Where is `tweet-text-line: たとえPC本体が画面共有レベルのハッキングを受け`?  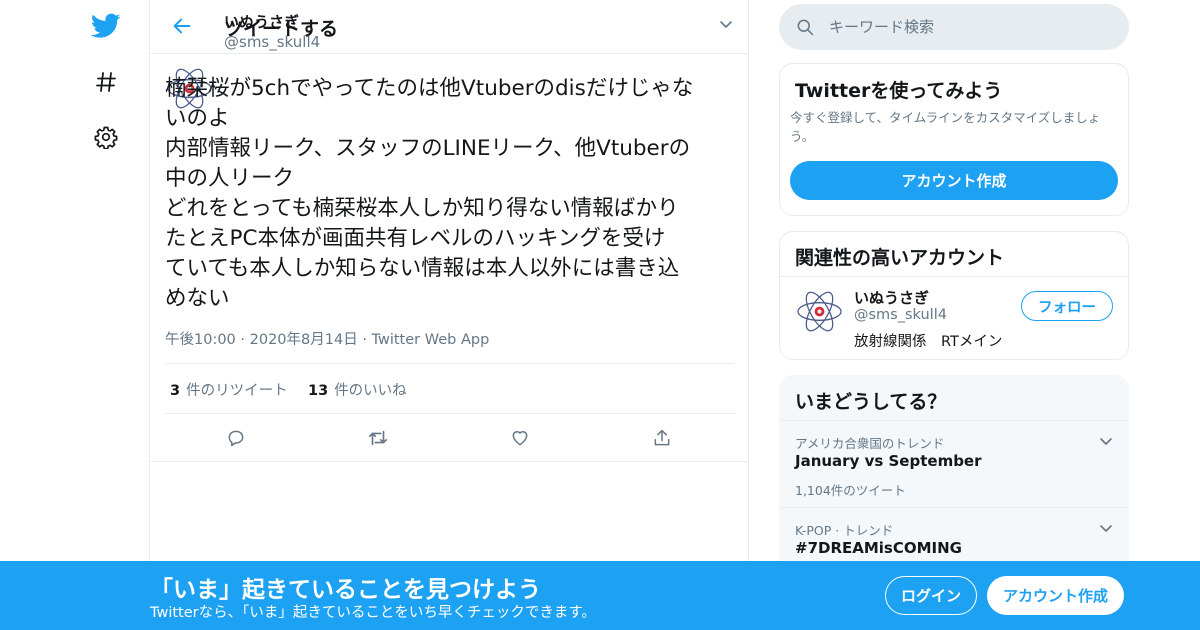
tweet-text-line: たとえPC本体が画面共有レベルのハッキングを受け is located at coordinates (415, 238).